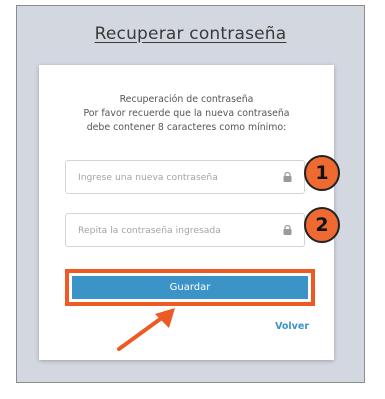 This screenshot has height=399, width=385. Describe the element at coordinates (146, 329) in the screenshot. I see `arrow-icon` at that location.